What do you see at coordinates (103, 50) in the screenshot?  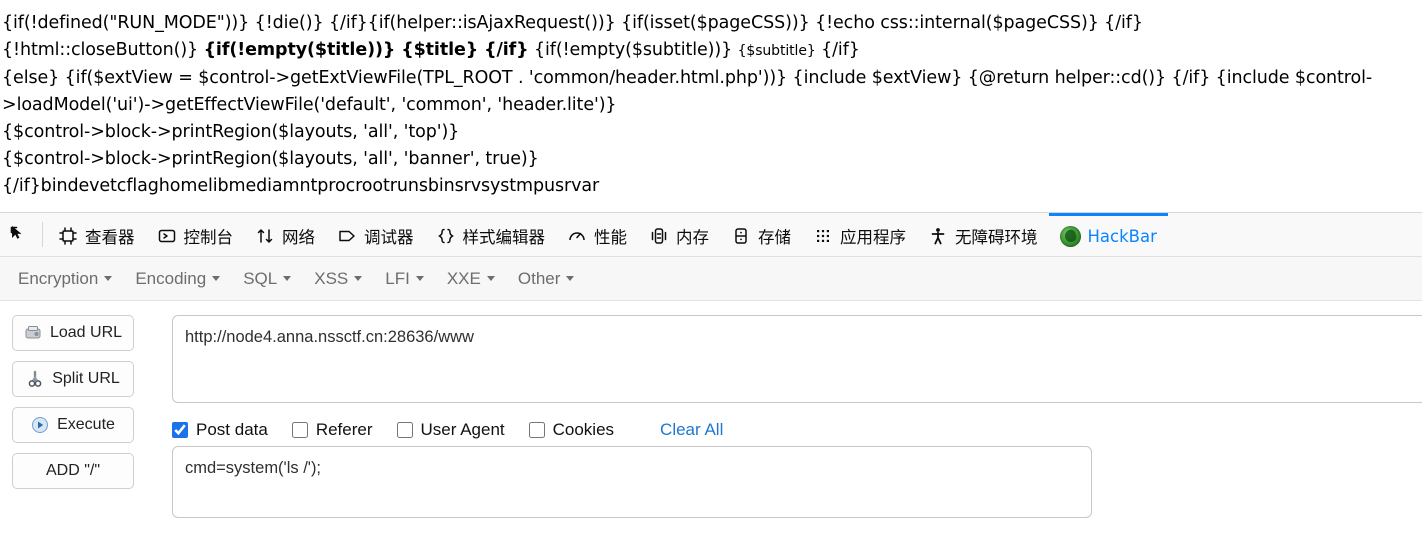 I see `code-segment: {!html::closeButton()}` at bounding box center [103, 50].